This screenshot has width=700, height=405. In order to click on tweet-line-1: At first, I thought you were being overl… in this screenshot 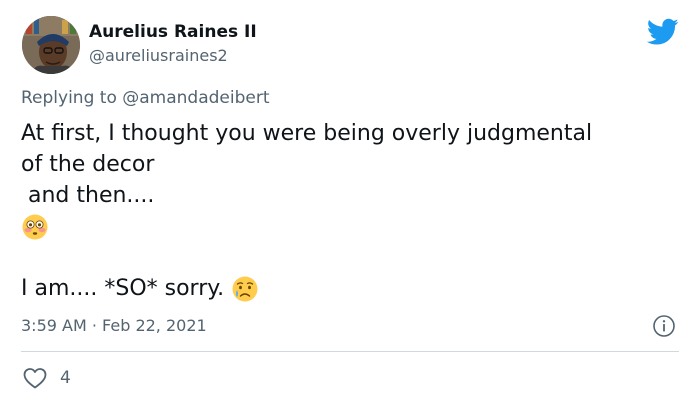, I will do `click(307, 133)`.